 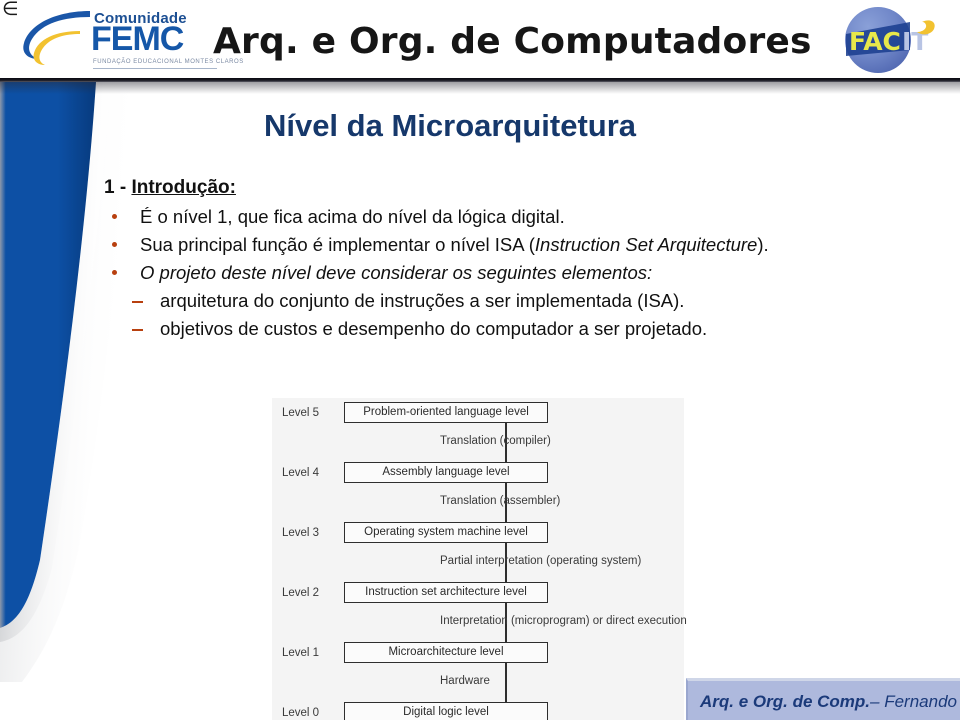 I want to click on level-box-5: Problem-oriented language level, so click(x=446, y=412).